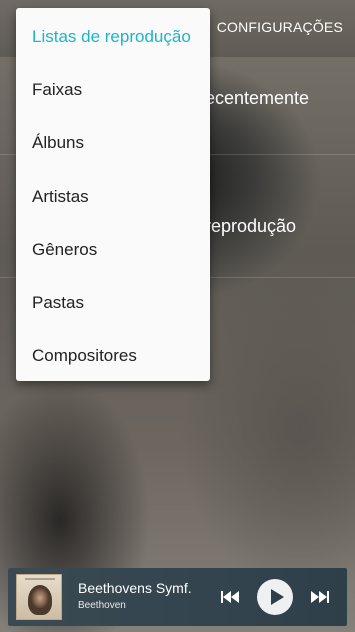 This screenshot has height=632, width=355. What do you see at coordinates (250, 226) in the screenshot?
I see `background-list-item-playlist: reprodução` at bounding box center [250, 226].